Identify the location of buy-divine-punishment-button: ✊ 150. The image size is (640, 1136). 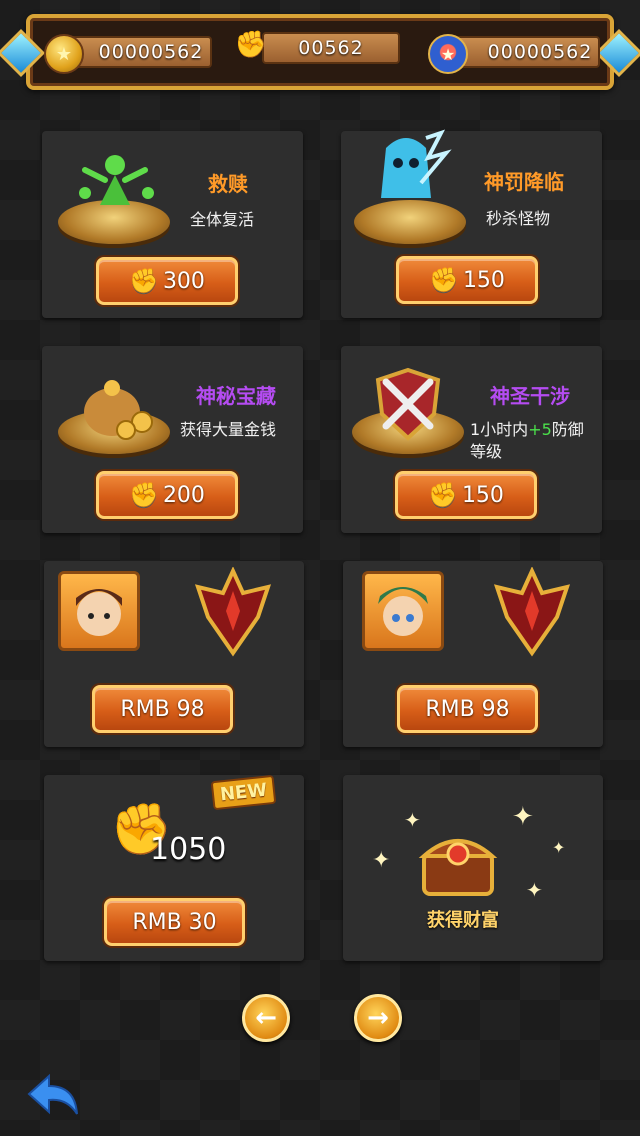
(467, 280).